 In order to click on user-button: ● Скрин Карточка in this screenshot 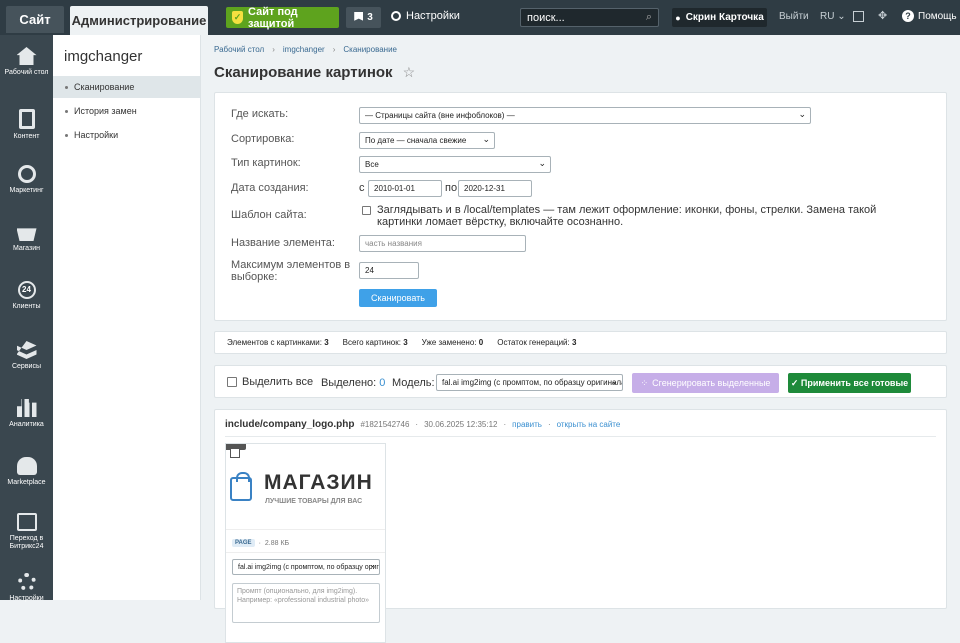, I will do `click(719, 17)`.